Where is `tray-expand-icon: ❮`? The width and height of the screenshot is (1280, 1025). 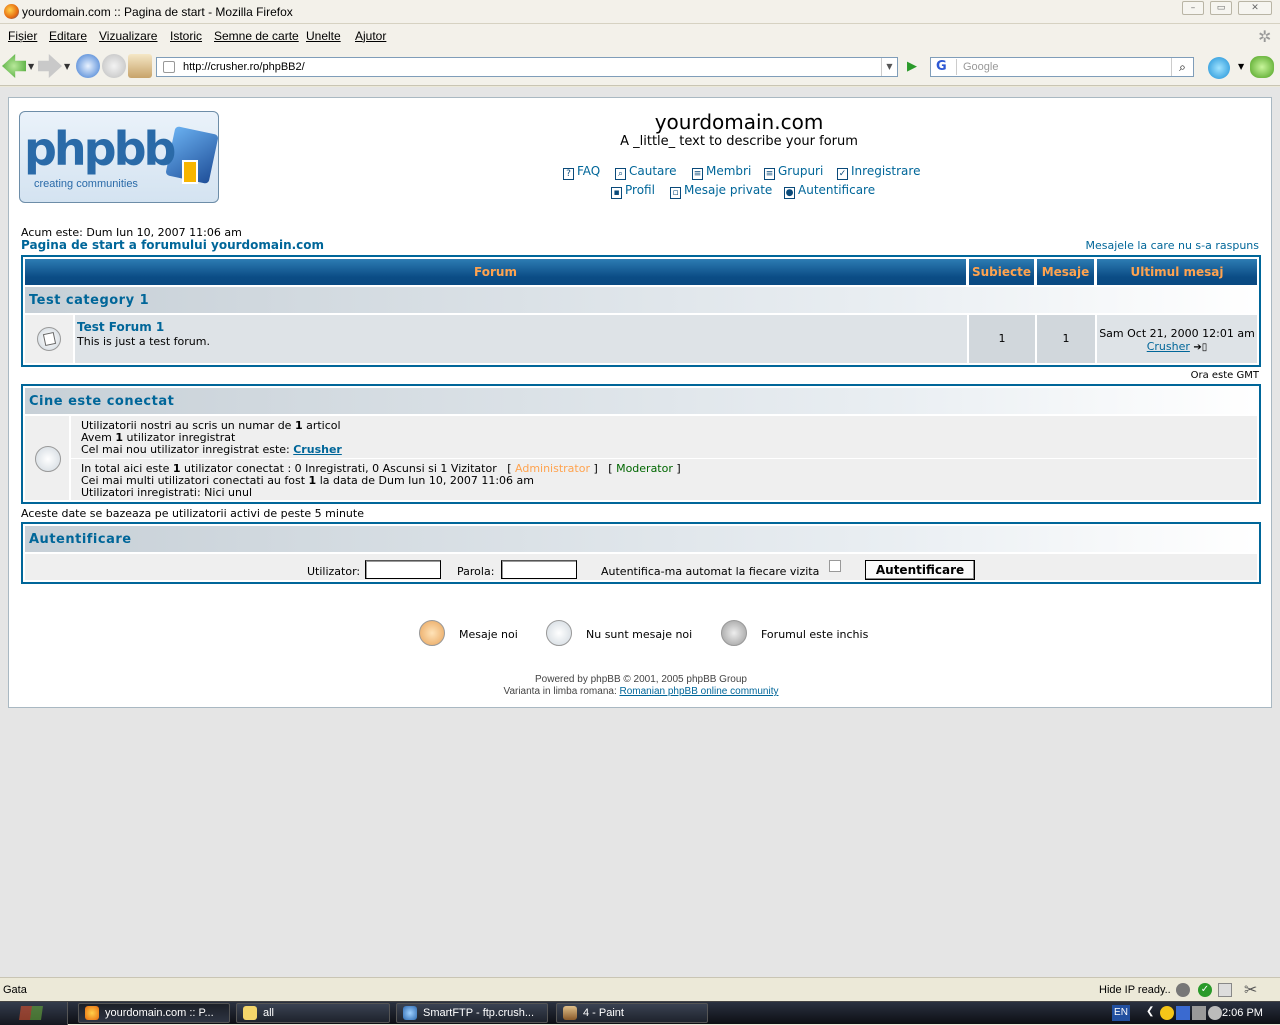
tray-expand-icon: ❮ is located at coordinates (1150, 1011).